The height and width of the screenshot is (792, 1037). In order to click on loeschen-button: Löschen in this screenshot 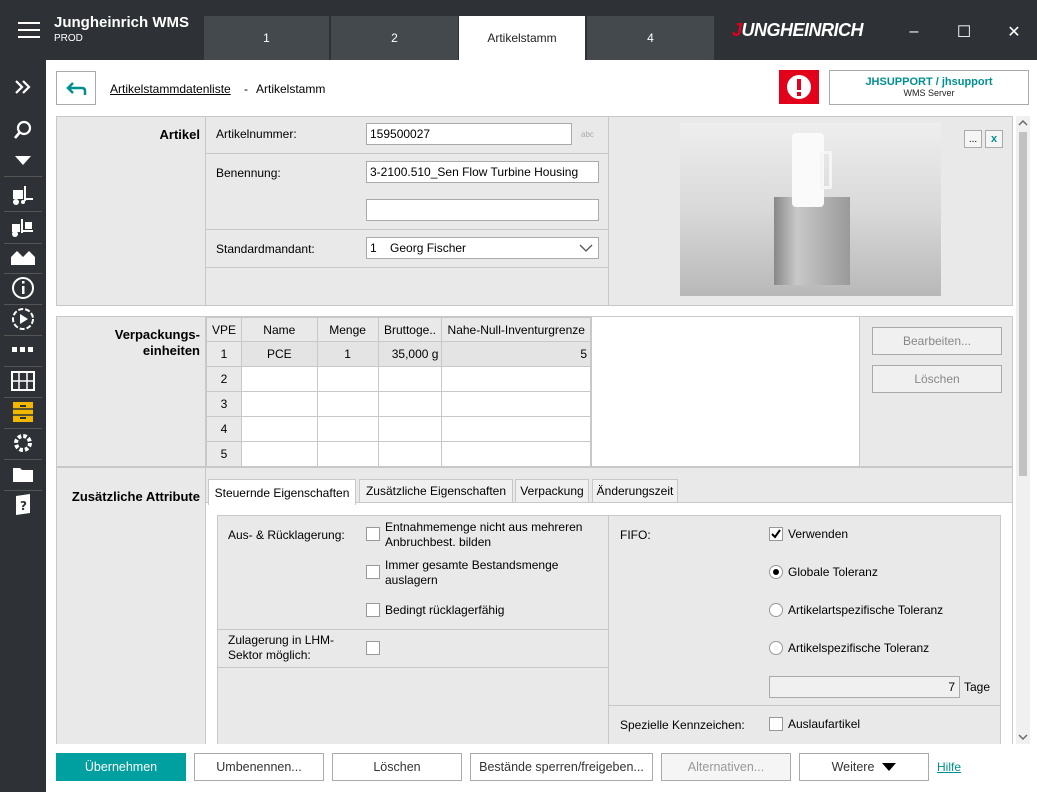, I will do `click(397, 767)`.